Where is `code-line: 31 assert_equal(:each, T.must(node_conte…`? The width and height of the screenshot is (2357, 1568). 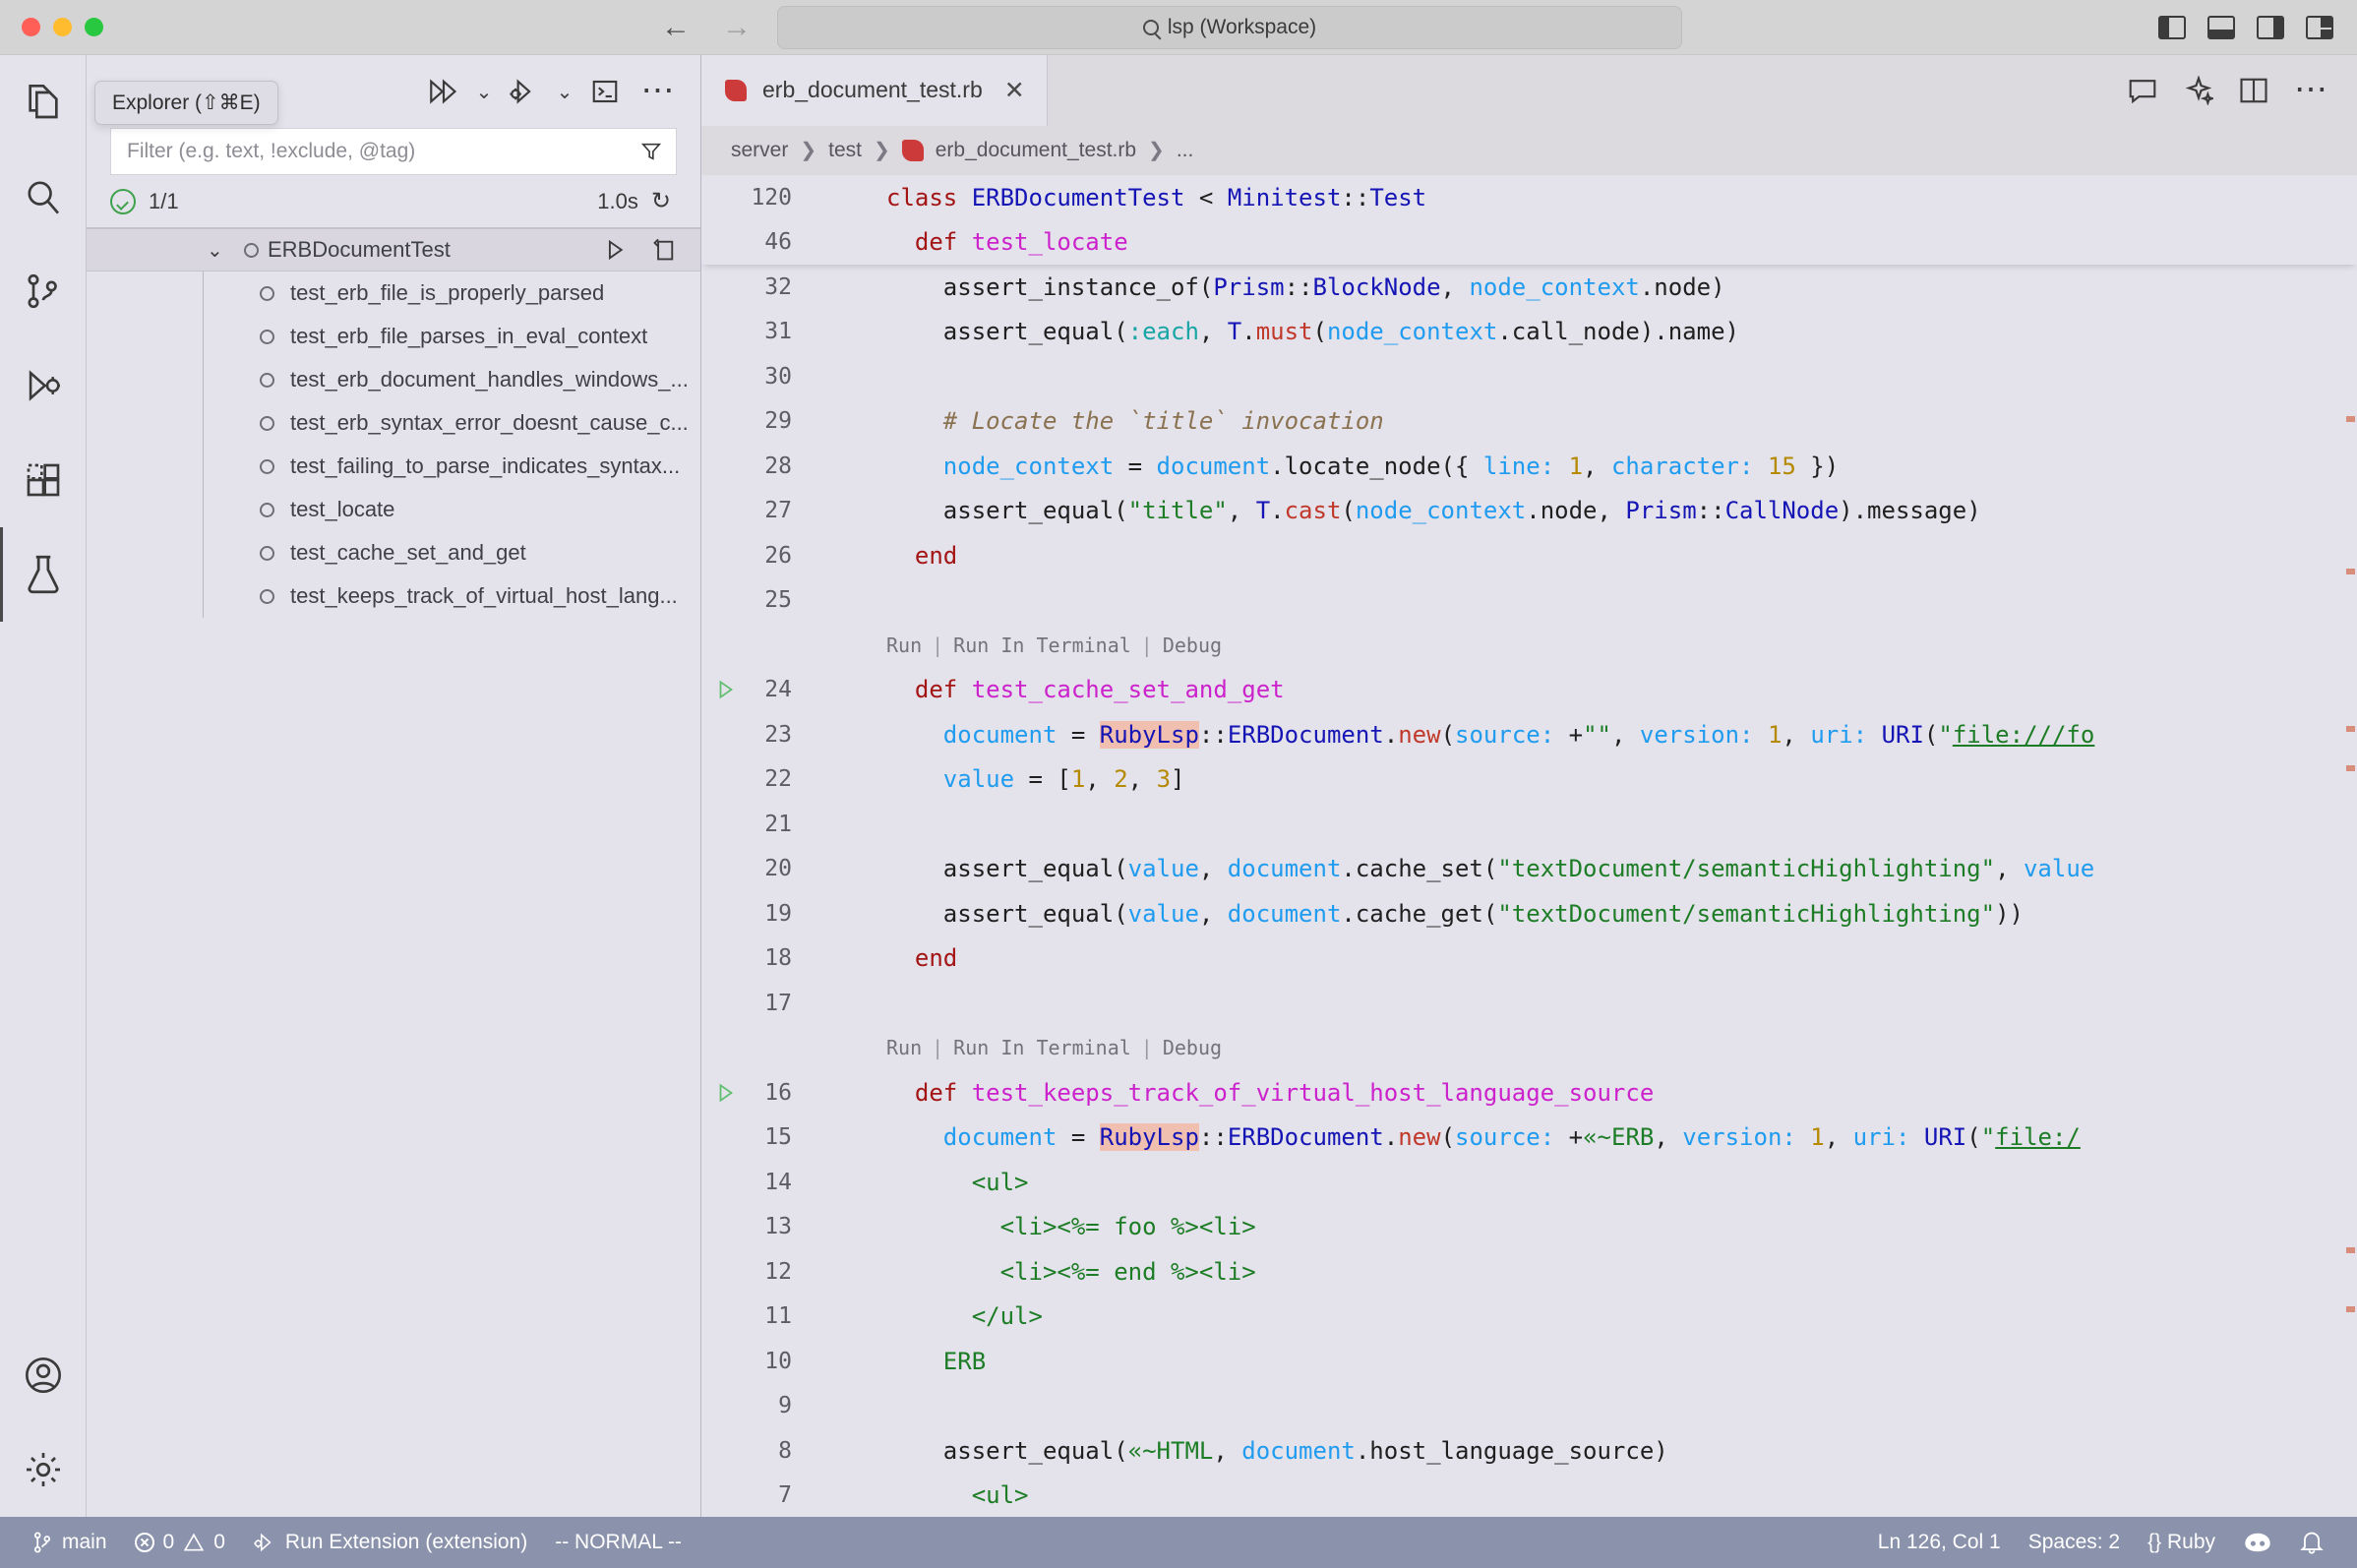 code-line: 31 assert_equal(:each, T.must(node_conte… is located at coordinates (1529, 332).